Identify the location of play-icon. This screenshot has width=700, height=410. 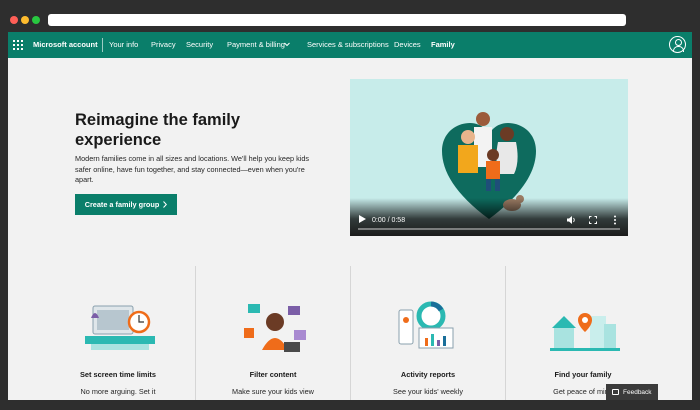
(362, 219).